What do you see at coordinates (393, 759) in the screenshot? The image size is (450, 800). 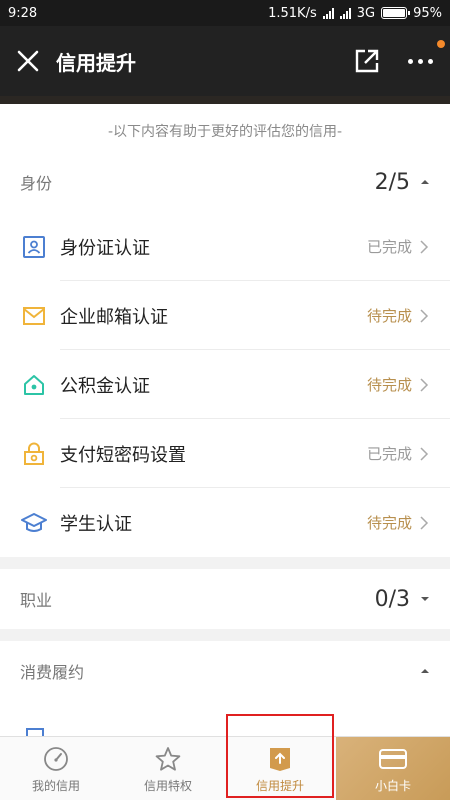 I see `card-icon` at bounding box center [393, 759].